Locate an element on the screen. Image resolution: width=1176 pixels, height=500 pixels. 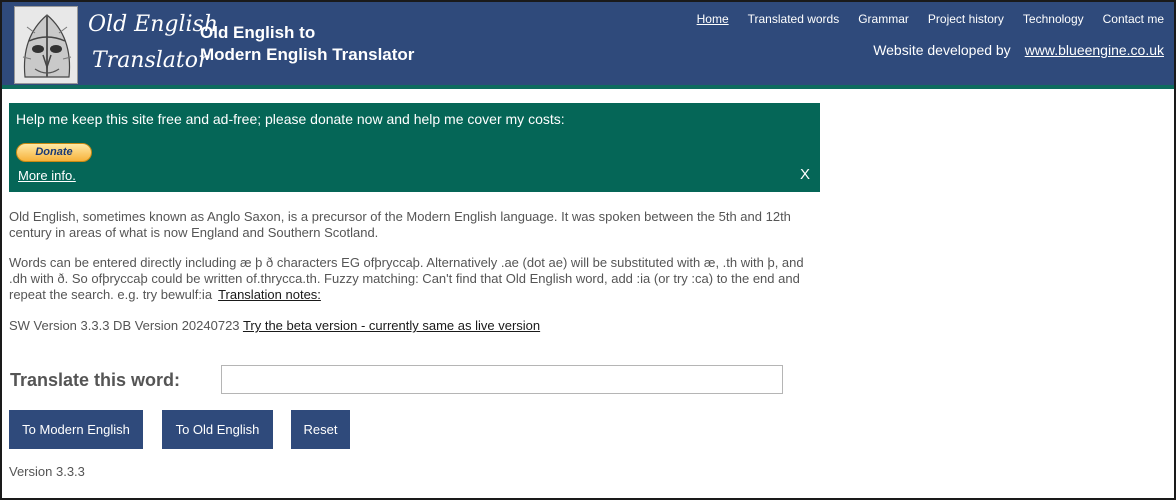
site-title-line-2: Modern English Translator is located at coordinates (307, 54).